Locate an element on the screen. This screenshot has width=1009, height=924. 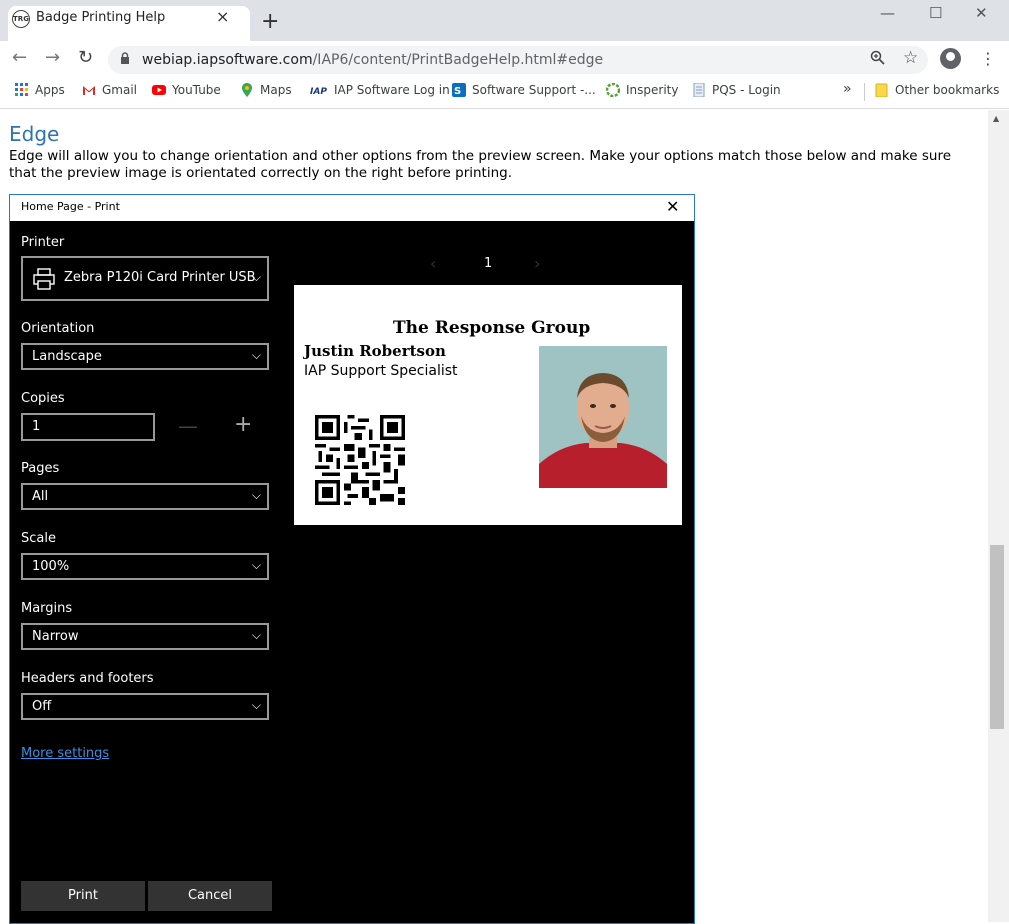
headers-footers-select: Off ⌵ is located at coordinates (145, 706).